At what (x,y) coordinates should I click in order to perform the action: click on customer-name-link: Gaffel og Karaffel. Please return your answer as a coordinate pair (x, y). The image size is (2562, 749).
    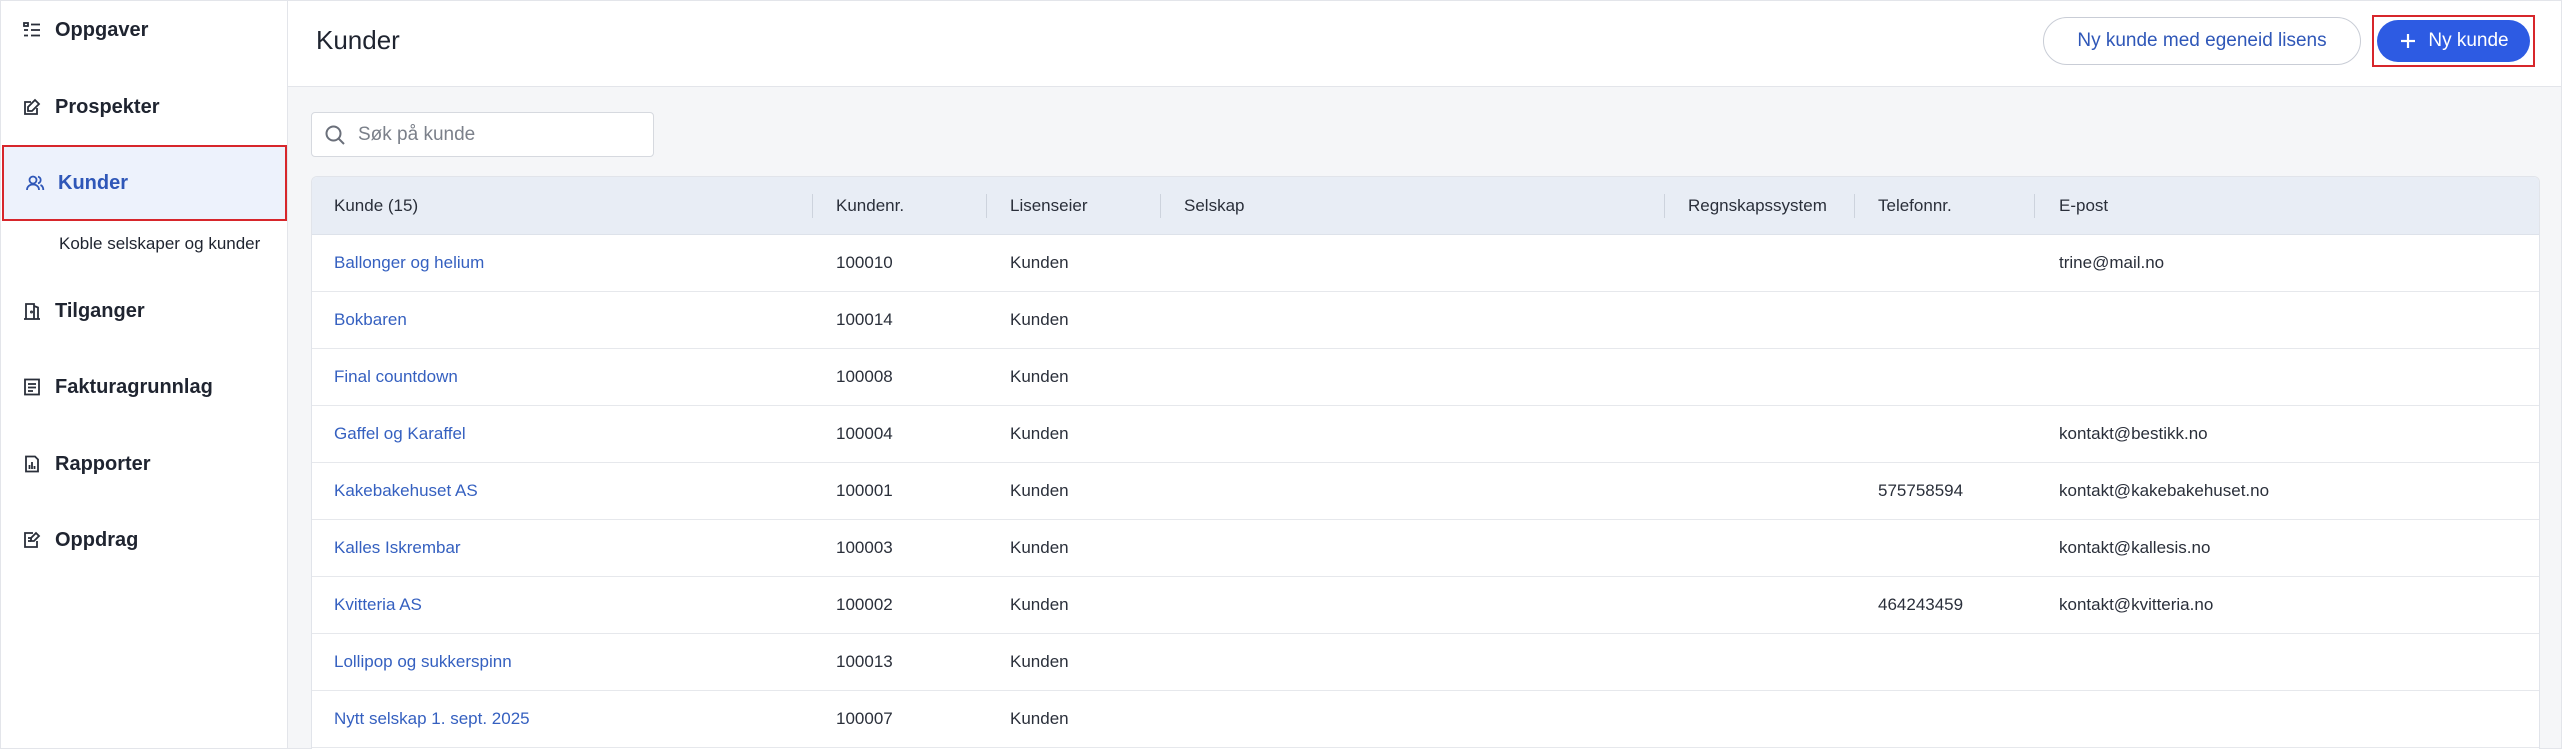
    Looking at the image, I should click on (400, 434).